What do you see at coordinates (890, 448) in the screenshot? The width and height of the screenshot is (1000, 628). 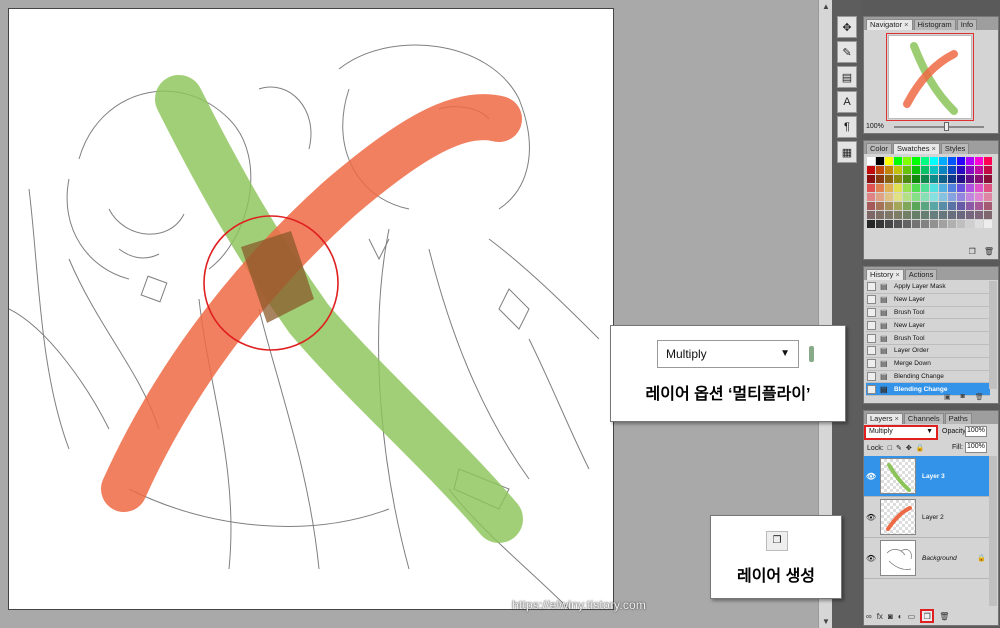 I see `lock-transparency-icon: □` at bounding box center [890, 448].